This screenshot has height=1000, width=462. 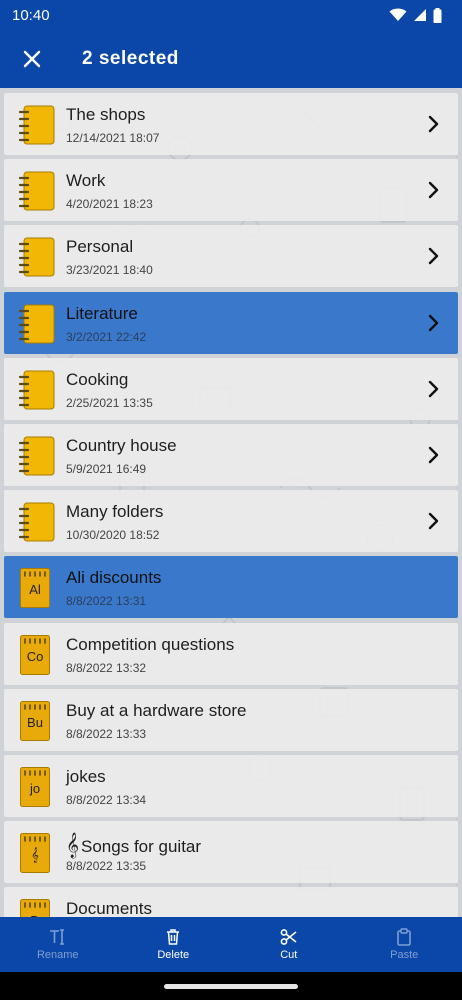 What do you see at coordinates (35, 908) in the screenshot?
I see `note-icon: D` at bounding box center [35, 908].